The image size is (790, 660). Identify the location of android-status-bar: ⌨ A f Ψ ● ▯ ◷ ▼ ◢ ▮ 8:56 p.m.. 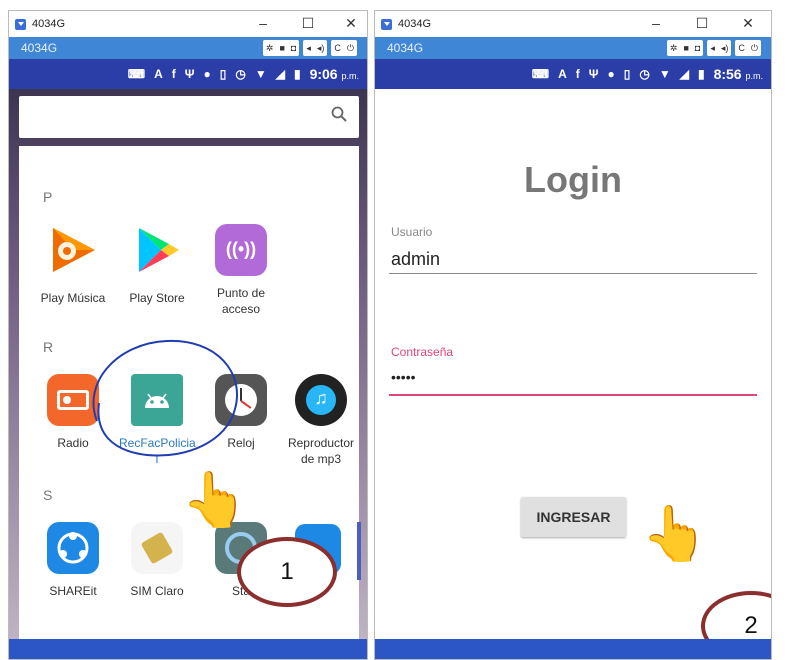
(573, 74).